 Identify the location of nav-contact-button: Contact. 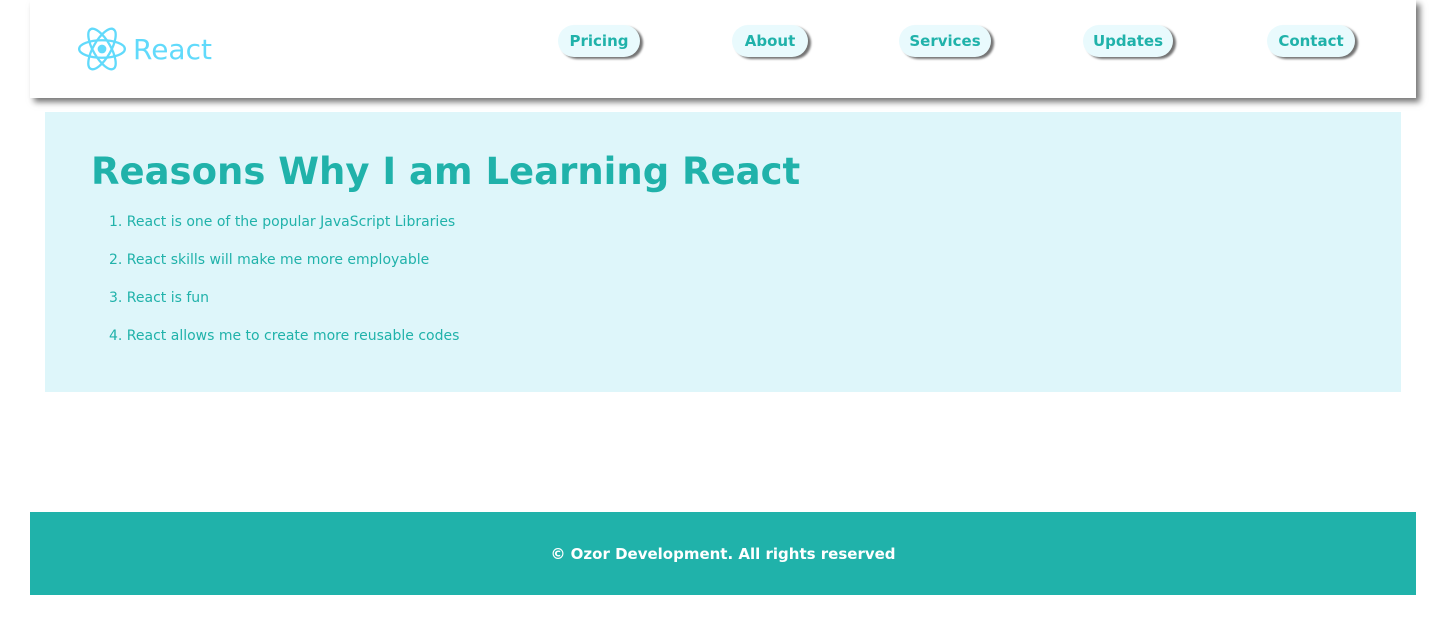
(1311, 41).